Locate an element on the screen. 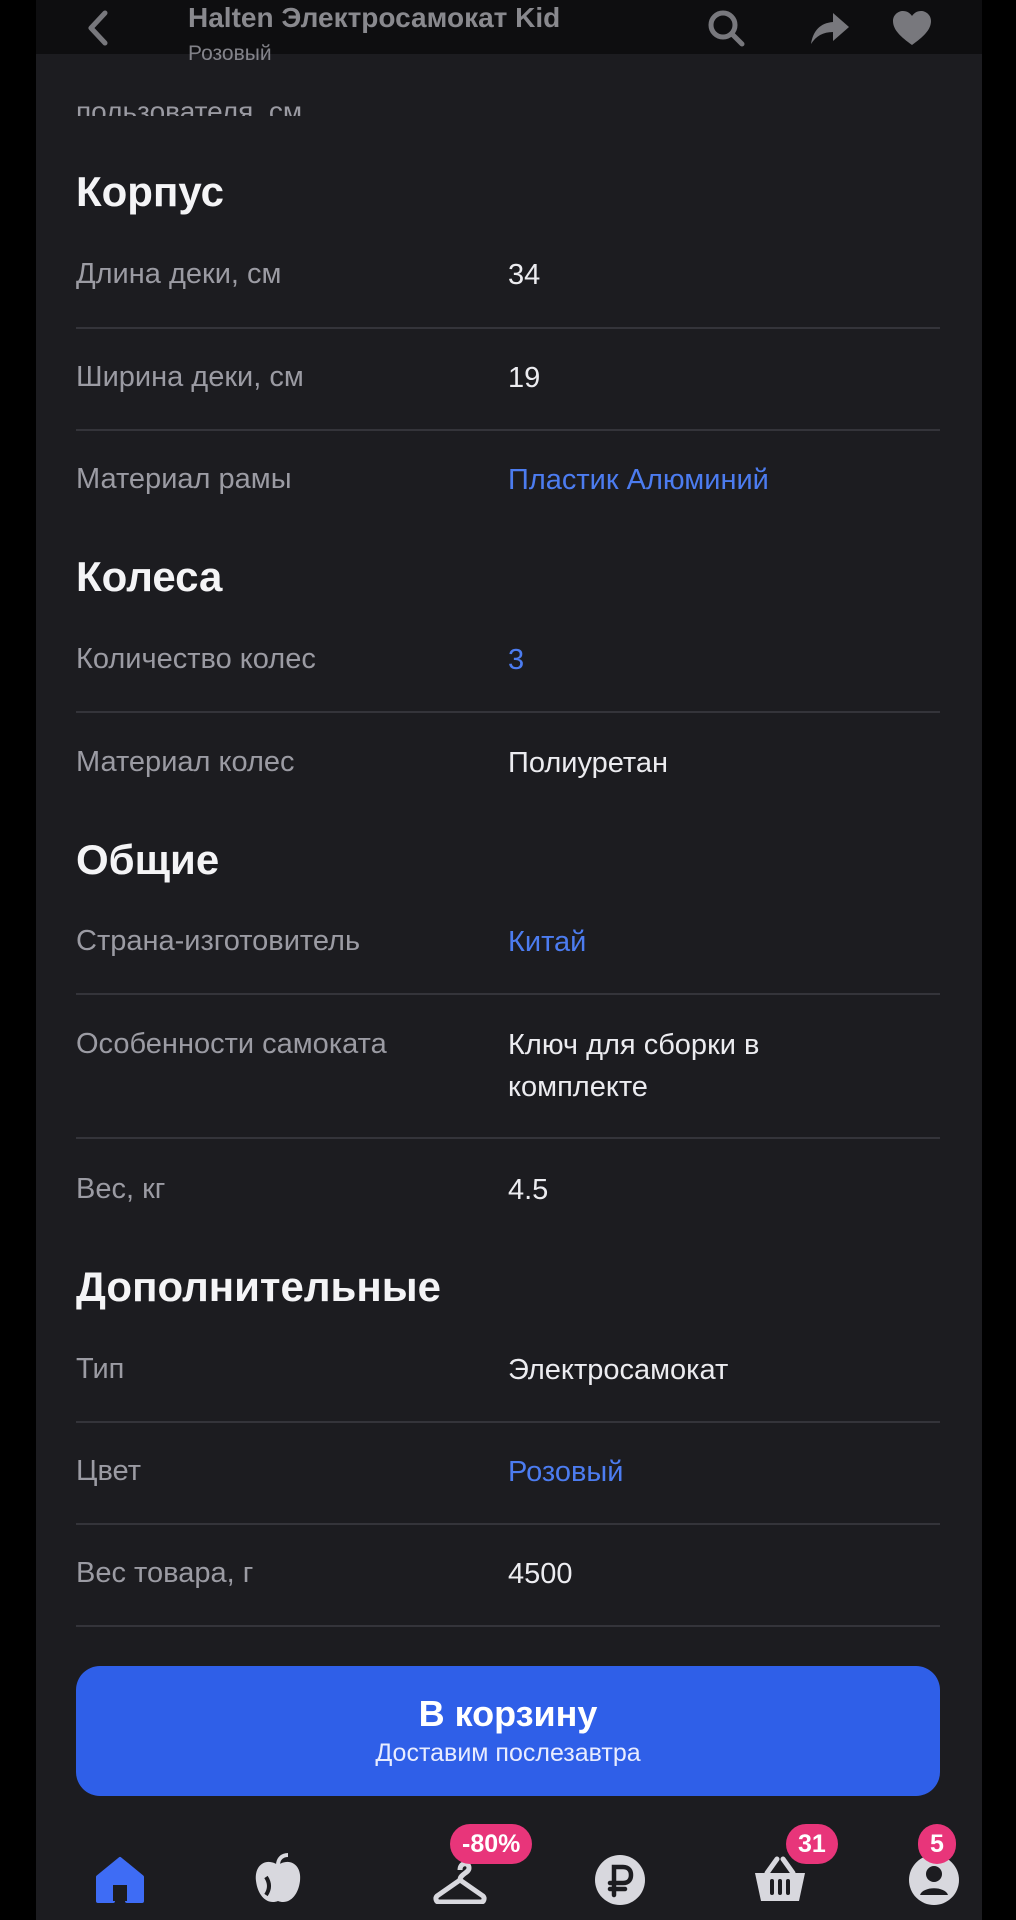 The height and width of the screenshot is (1920, 1016). row-label: Ширина деки, см is located at coordinates (190, 377).